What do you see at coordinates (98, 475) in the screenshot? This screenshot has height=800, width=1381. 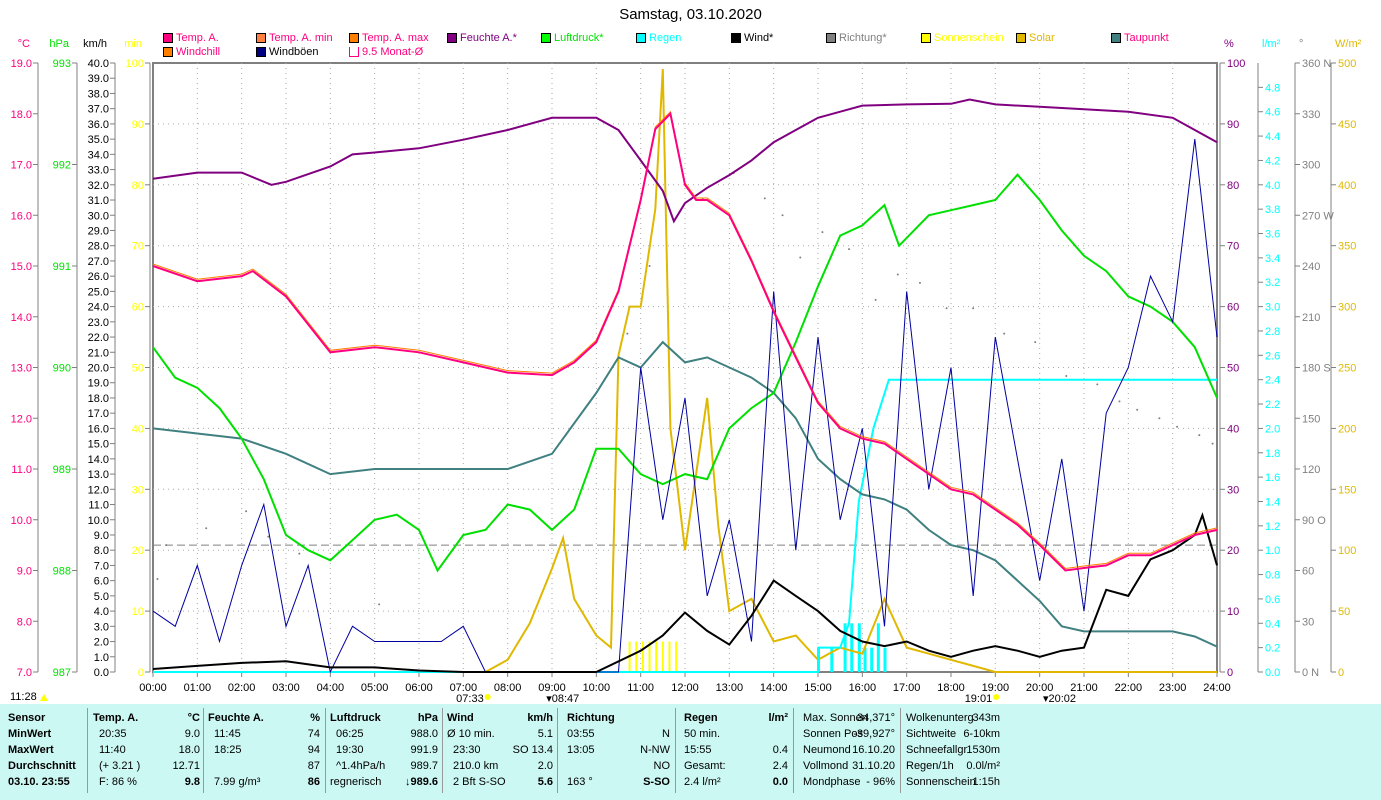 I see `axis-tick-label: 13.0` at bounding box center [98, 475].